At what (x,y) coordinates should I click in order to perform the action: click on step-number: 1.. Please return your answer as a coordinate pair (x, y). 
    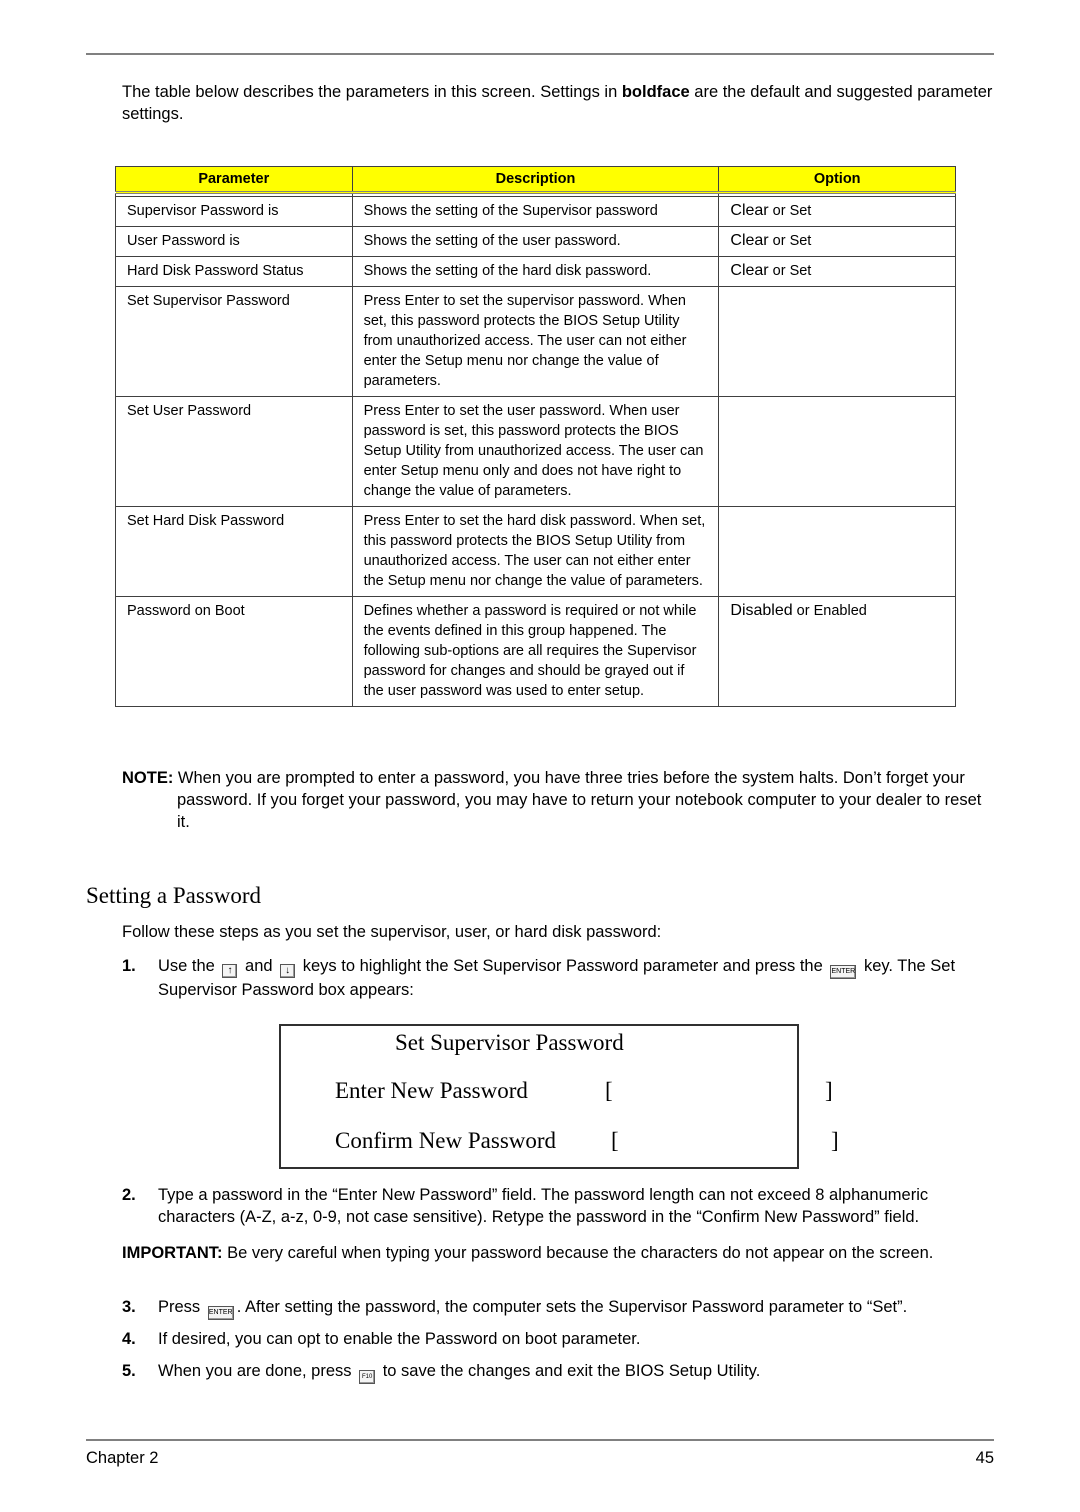
    Looking at the image, I should click on (129, 966).